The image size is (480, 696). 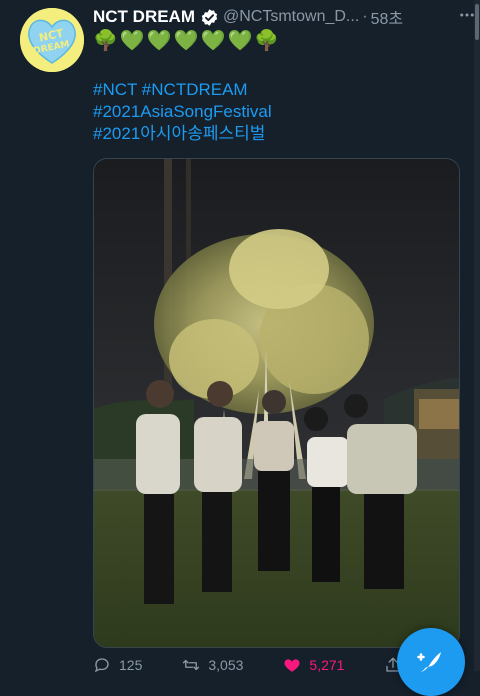 I want to click on scrollbar-thumb, so click(x=477, y=22).